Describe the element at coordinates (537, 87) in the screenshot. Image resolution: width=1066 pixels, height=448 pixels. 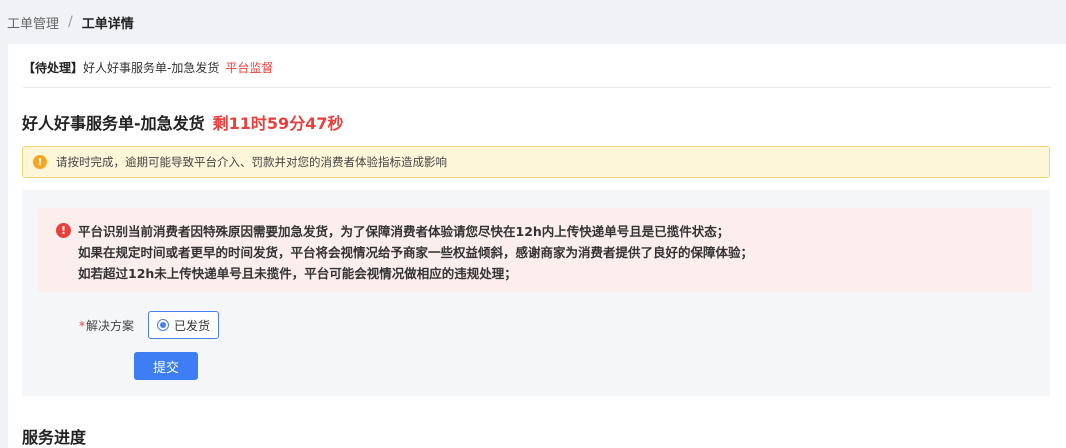
I see `divider` at that location.